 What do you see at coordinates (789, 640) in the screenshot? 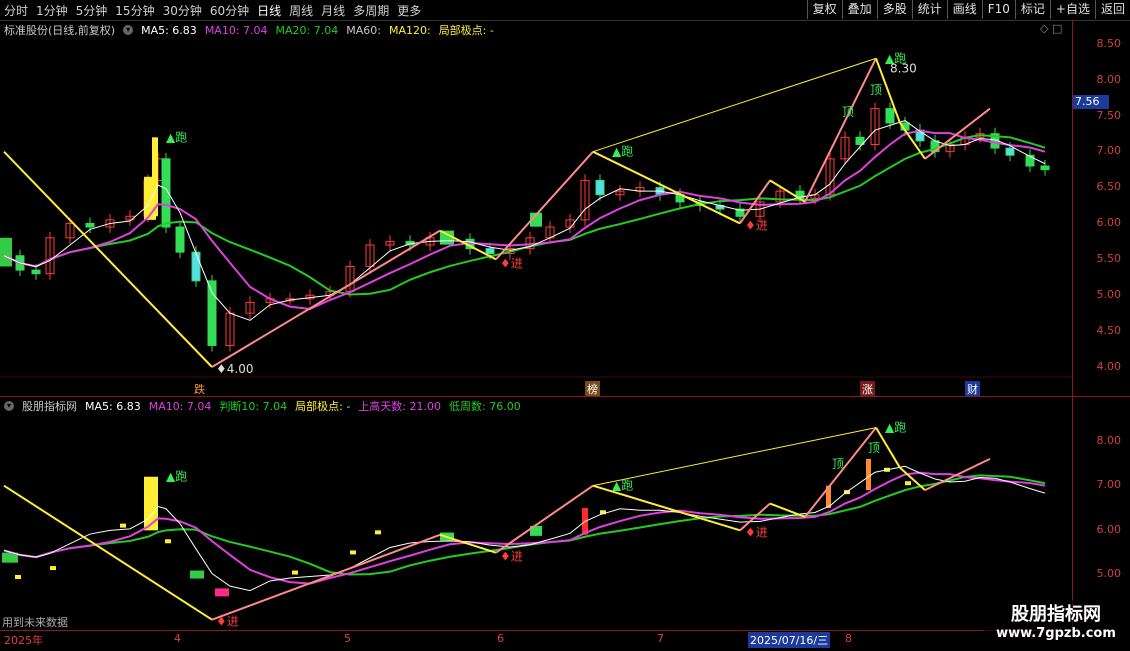
I see `cursor-date-badge: 2025/07/16/三` at bounding box center [789, 640].